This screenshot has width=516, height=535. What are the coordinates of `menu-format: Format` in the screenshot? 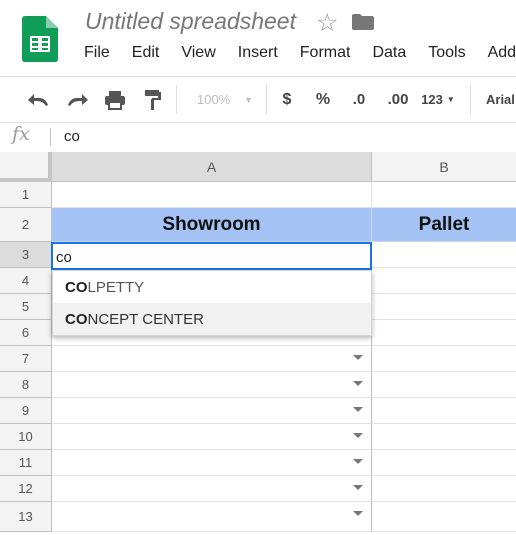 It's located at (325, 53).